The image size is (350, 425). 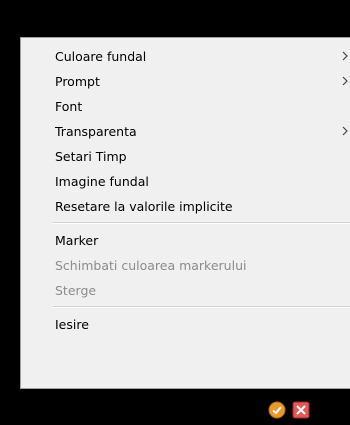 I want to click on menu-item-culoare-fundal: Culoare fundal, so click(x=185, y=57).